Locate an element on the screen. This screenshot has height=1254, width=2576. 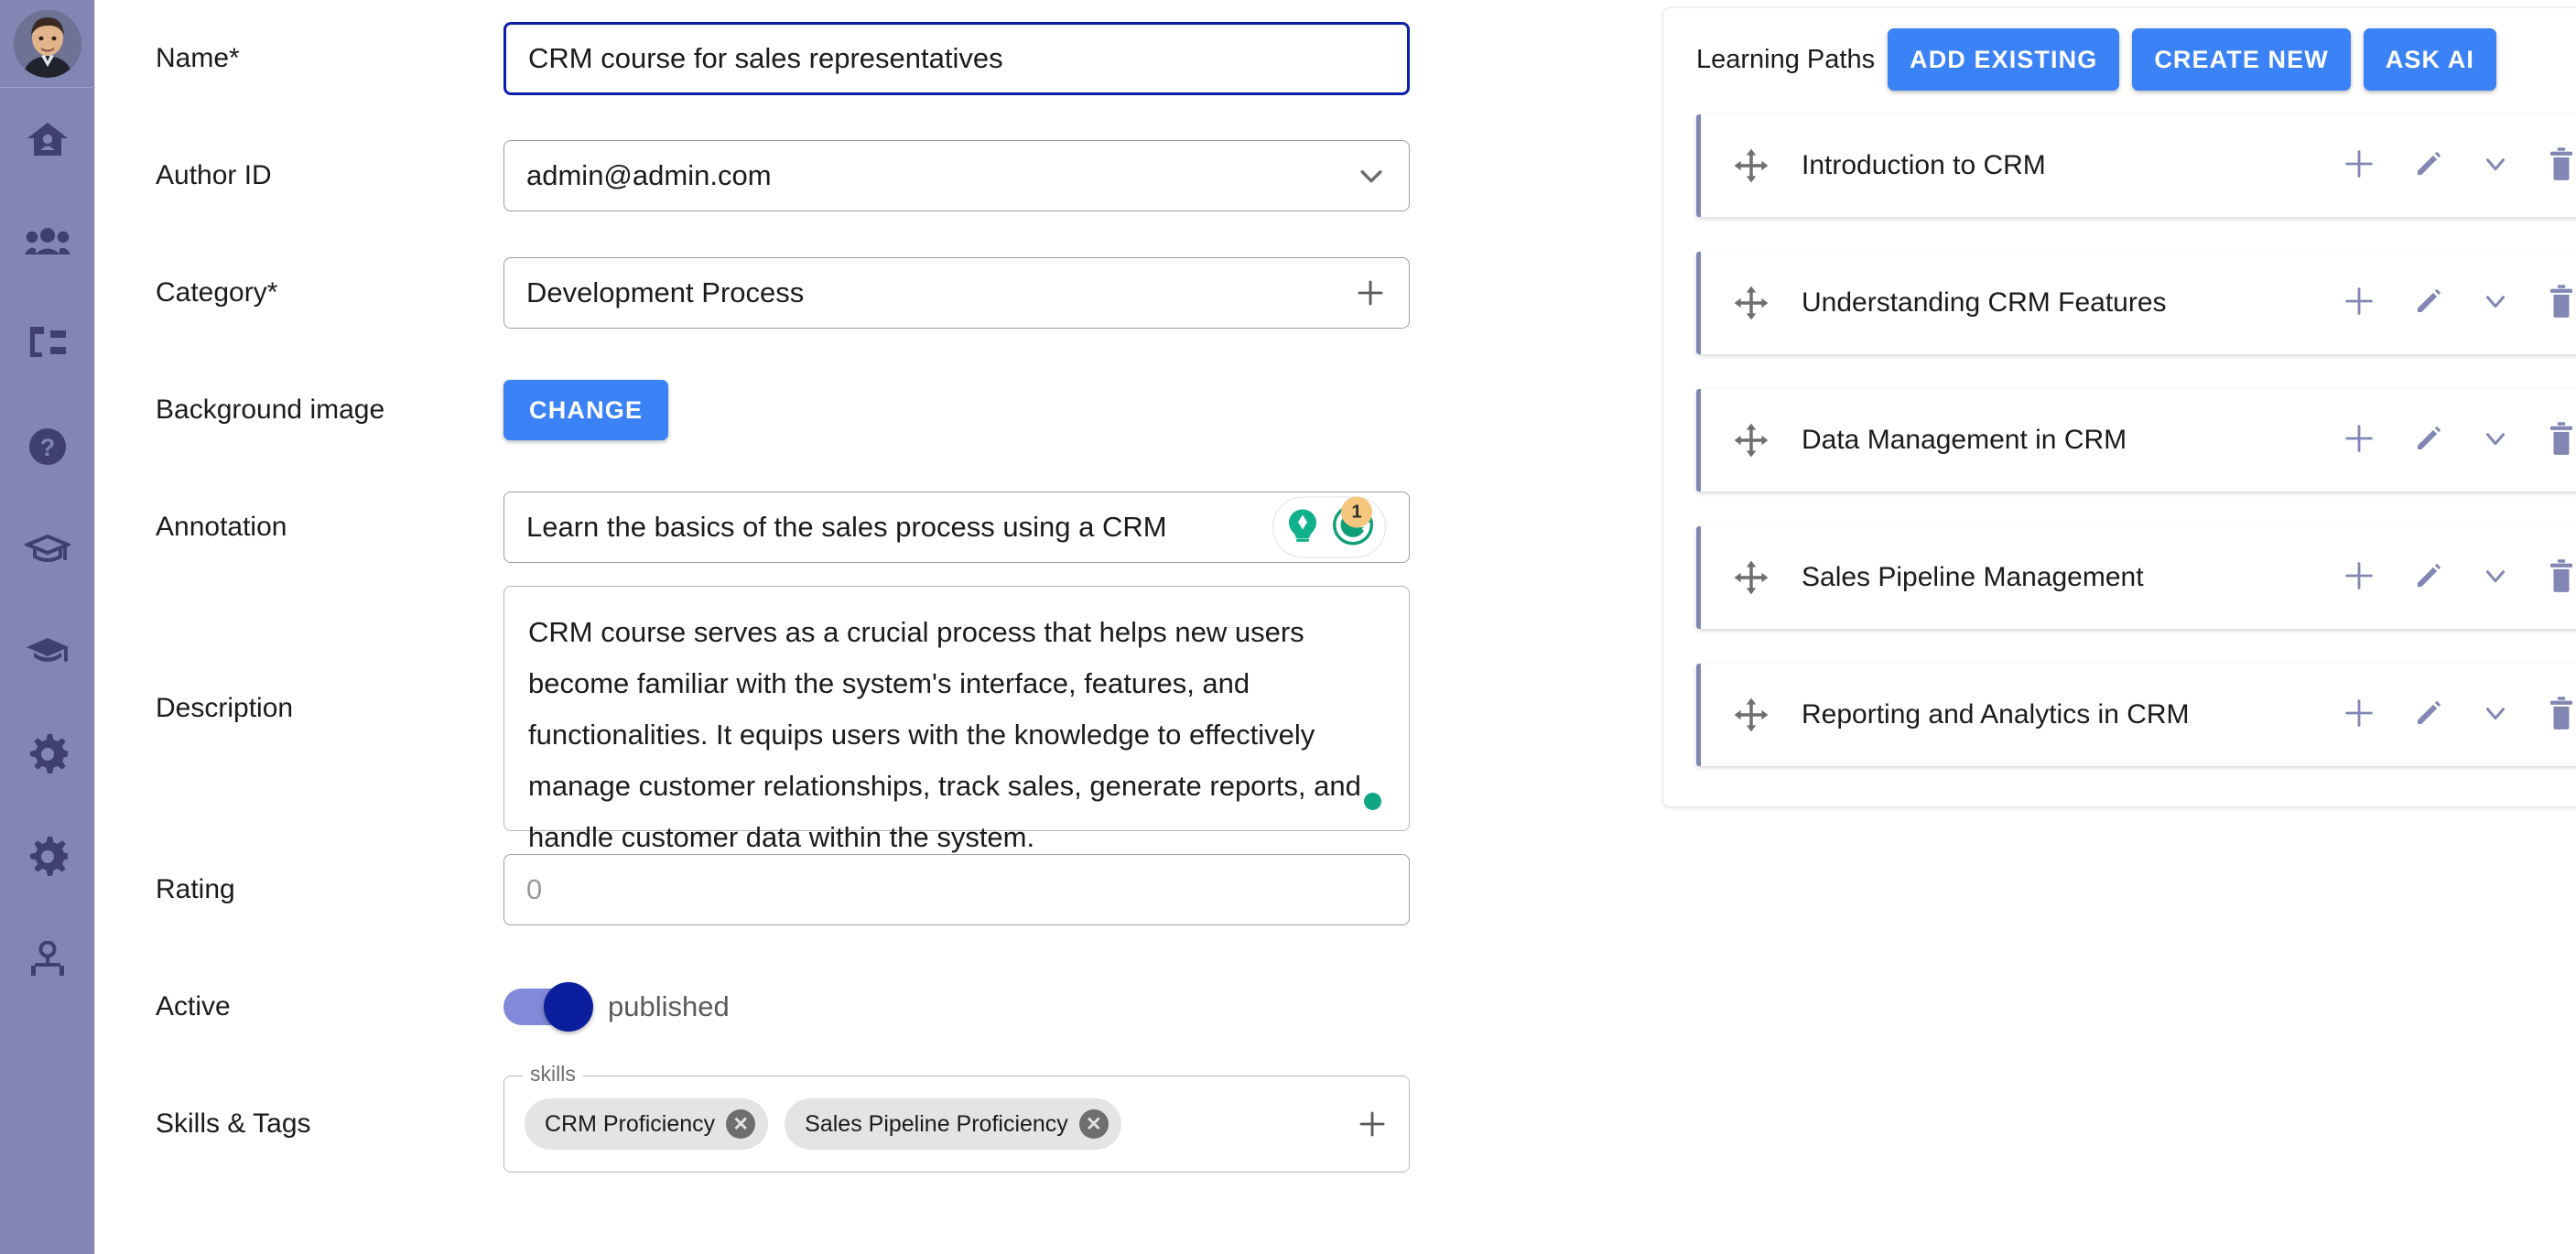
author-id-value: admin@admin.com is located at coordinates (649, 175).